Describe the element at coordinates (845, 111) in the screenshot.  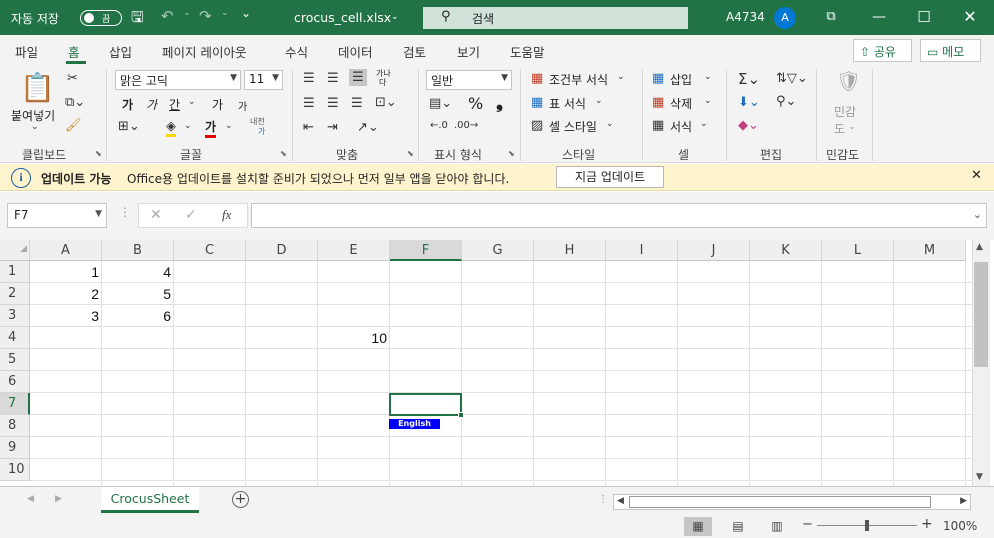
I see `sensitivity-button: 민감` at that location.